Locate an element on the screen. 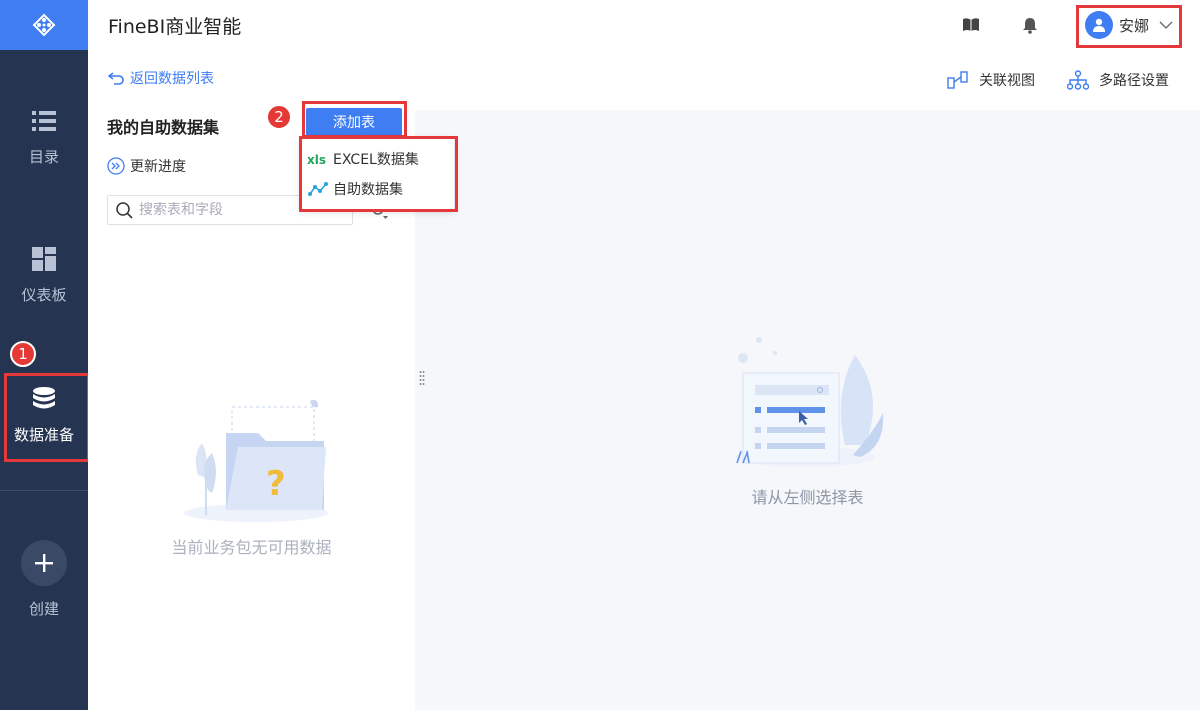 Image resolution: width=1200 pixels, height=710 pixels. multi-path-settings-button: 多路径设置 is located at coordinates (1118, 80).